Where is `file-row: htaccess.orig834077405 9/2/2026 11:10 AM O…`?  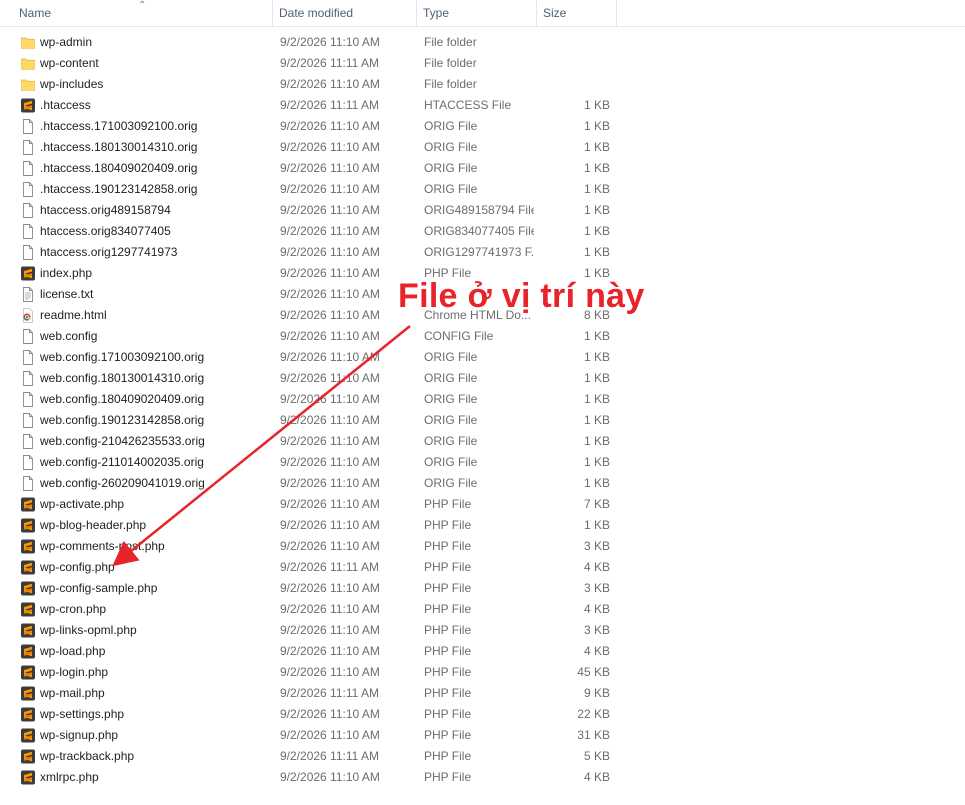 file-row: htaccess.orig834077405 9/2/2026 11:10 AM O… is located at coordinates (482, 231).